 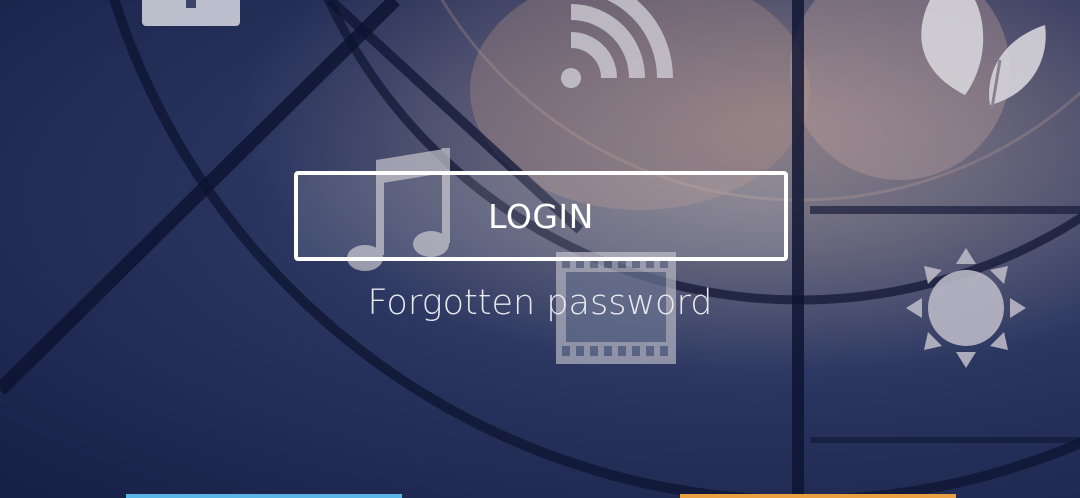 I want to click on bottom-accent-left, so click(x=264, y=496).